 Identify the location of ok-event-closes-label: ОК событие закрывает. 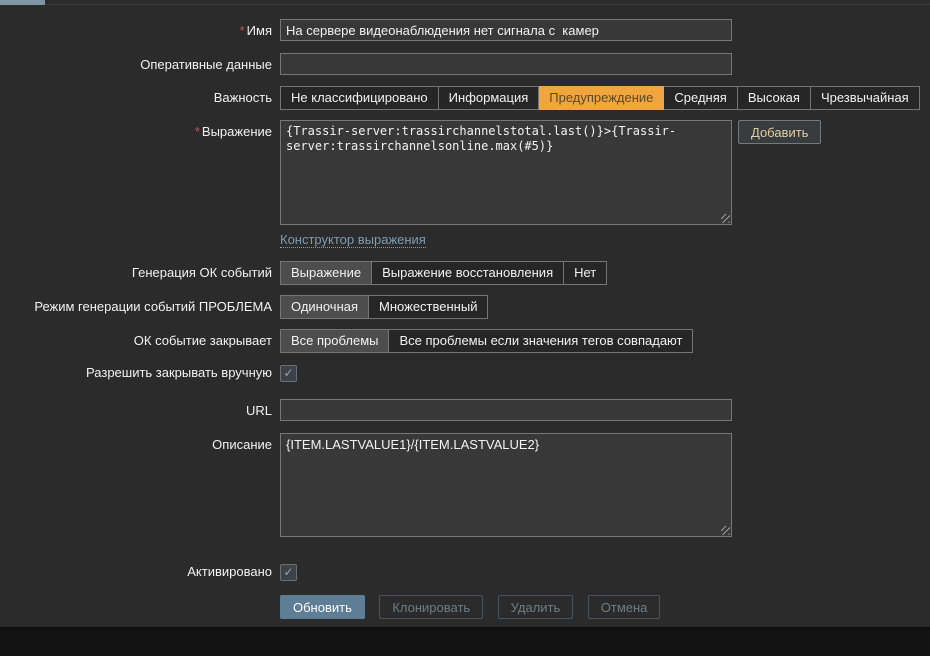
(202, 340).